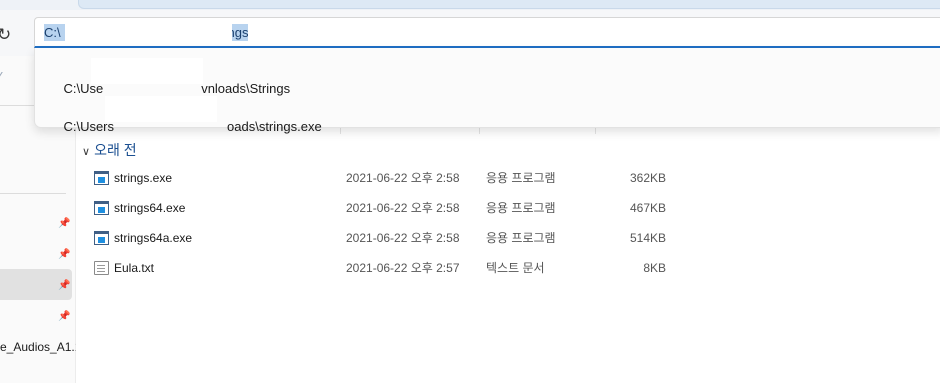 The width and height of the screenshot is (940, 383). I want to click on file-row: Eula.txt 2021-06-22 오후 2:57 텍스트 문서 8KB, so click(508, 269).